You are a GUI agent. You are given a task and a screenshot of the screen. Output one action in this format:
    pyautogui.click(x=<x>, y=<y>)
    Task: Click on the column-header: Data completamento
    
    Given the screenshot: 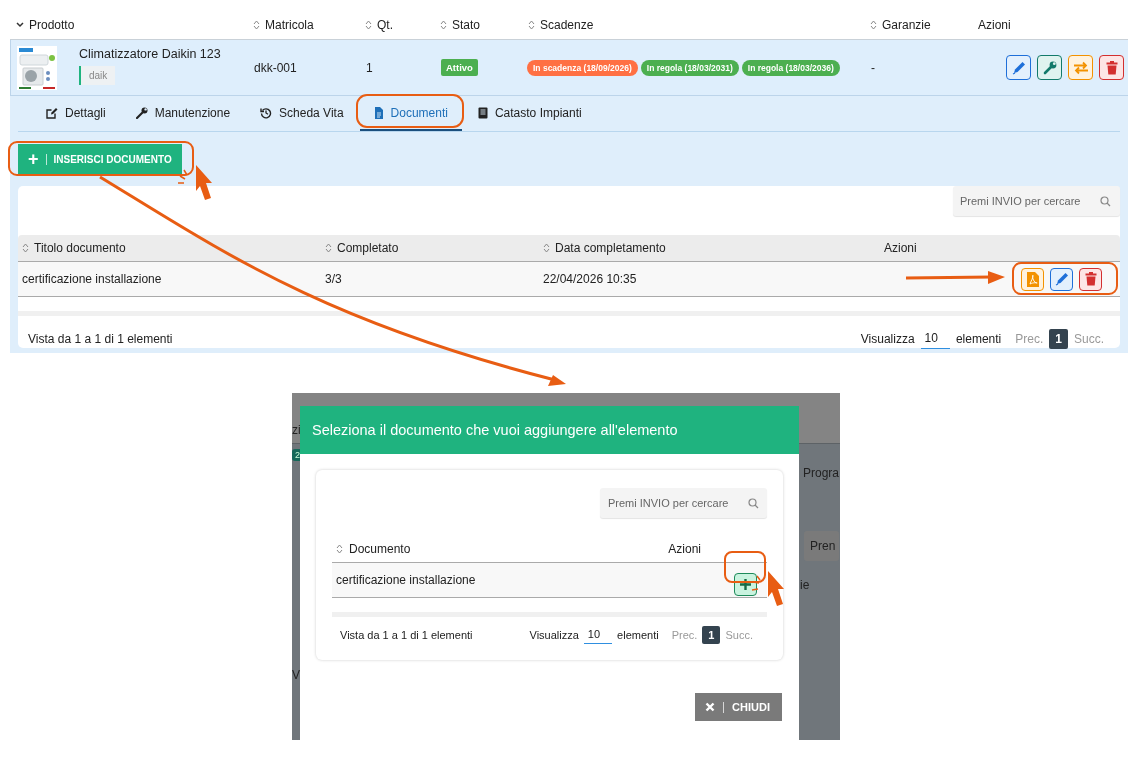 What is the action you would take?
    pyautogui.click(x=709, y=248)
    